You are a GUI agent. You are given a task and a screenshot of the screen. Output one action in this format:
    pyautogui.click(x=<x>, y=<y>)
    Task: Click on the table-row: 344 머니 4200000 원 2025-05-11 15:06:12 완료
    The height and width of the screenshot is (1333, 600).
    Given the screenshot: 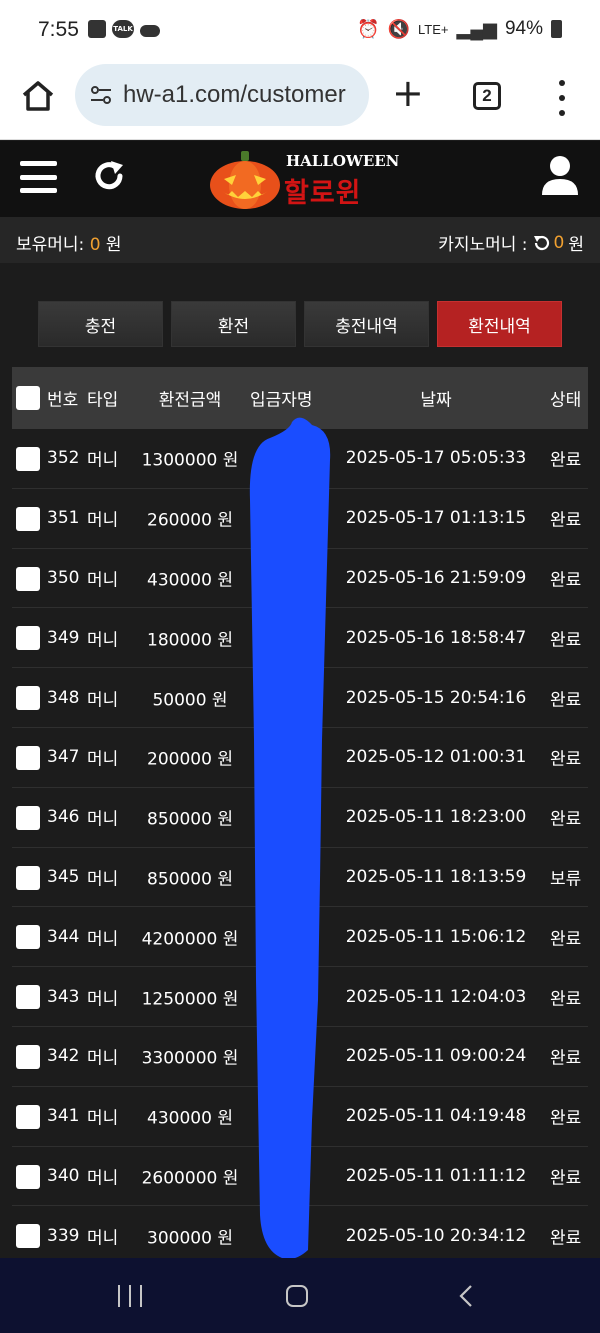 What is the action you would take?
    pyautogui.click(x=300, y=937)
    